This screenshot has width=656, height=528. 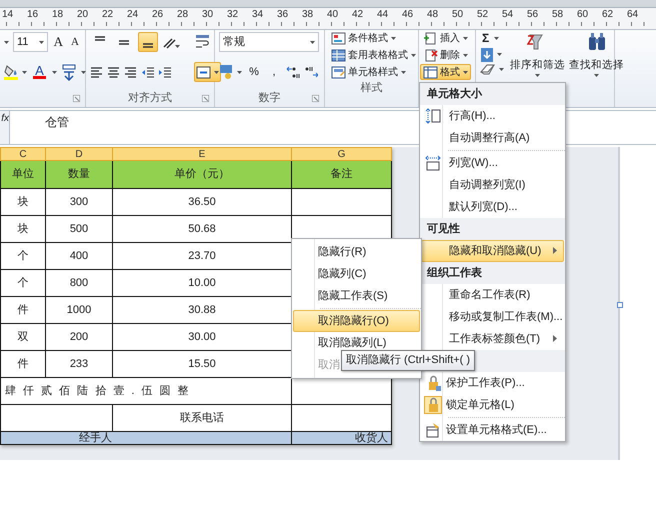 I want to click on menu-item: 自动调整行高(A), so click(x=492, y=138).